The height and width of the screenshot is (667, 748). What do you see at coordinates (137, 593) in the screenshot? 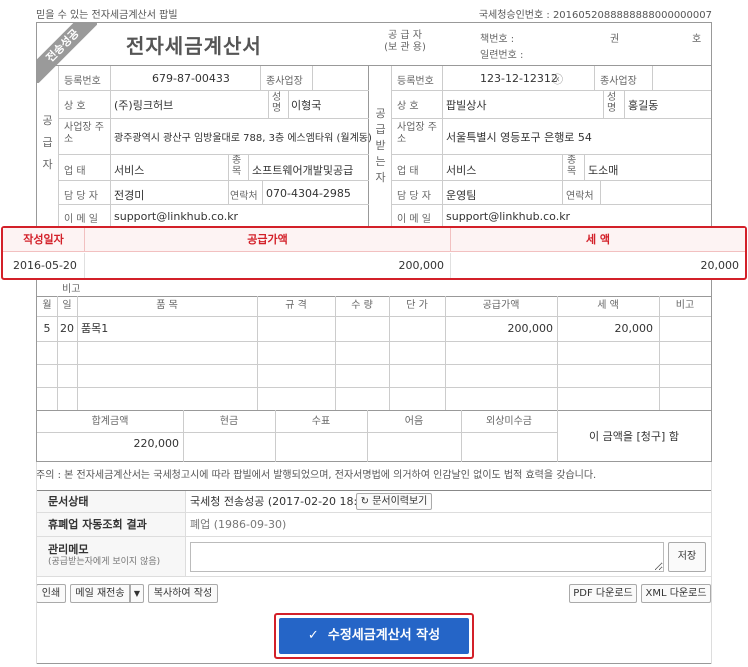
I see `caret-down-icon: ▼` at bounding box center [137, 593].